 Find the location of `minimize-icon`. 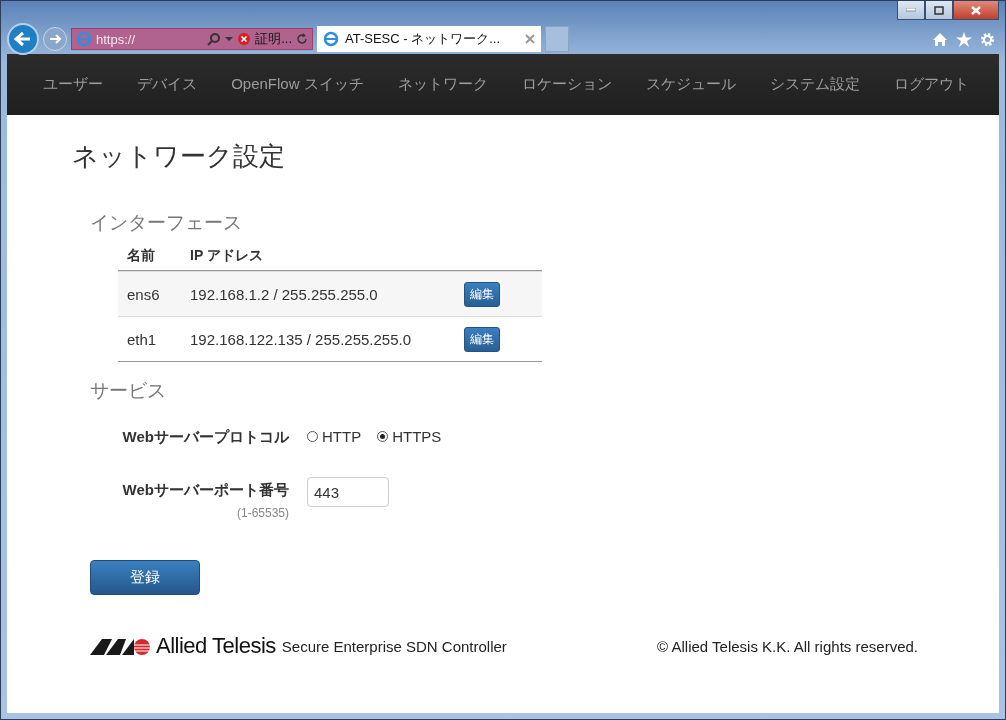

minimize-icon is located at coordinates (911, 10).